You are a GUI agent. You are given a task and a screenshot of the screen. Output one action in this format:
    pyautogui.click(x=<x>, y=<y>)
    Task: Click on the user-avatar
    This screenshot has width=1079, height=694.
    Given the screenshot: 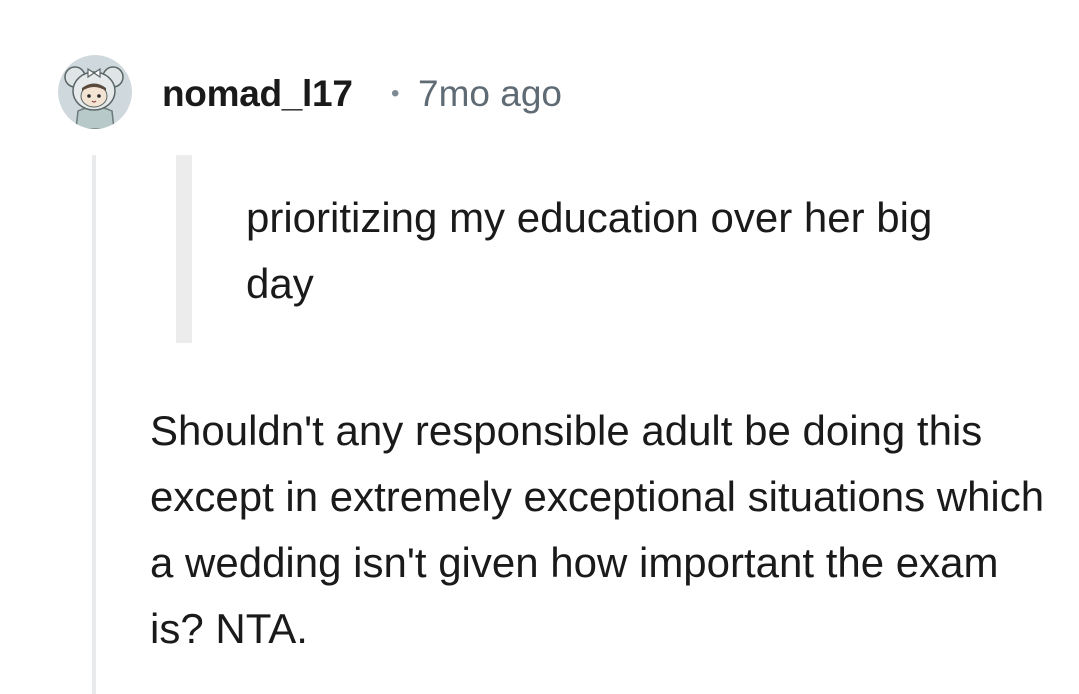 What is the action you would take?
    pyautogui.click(x=95, y=92)
    